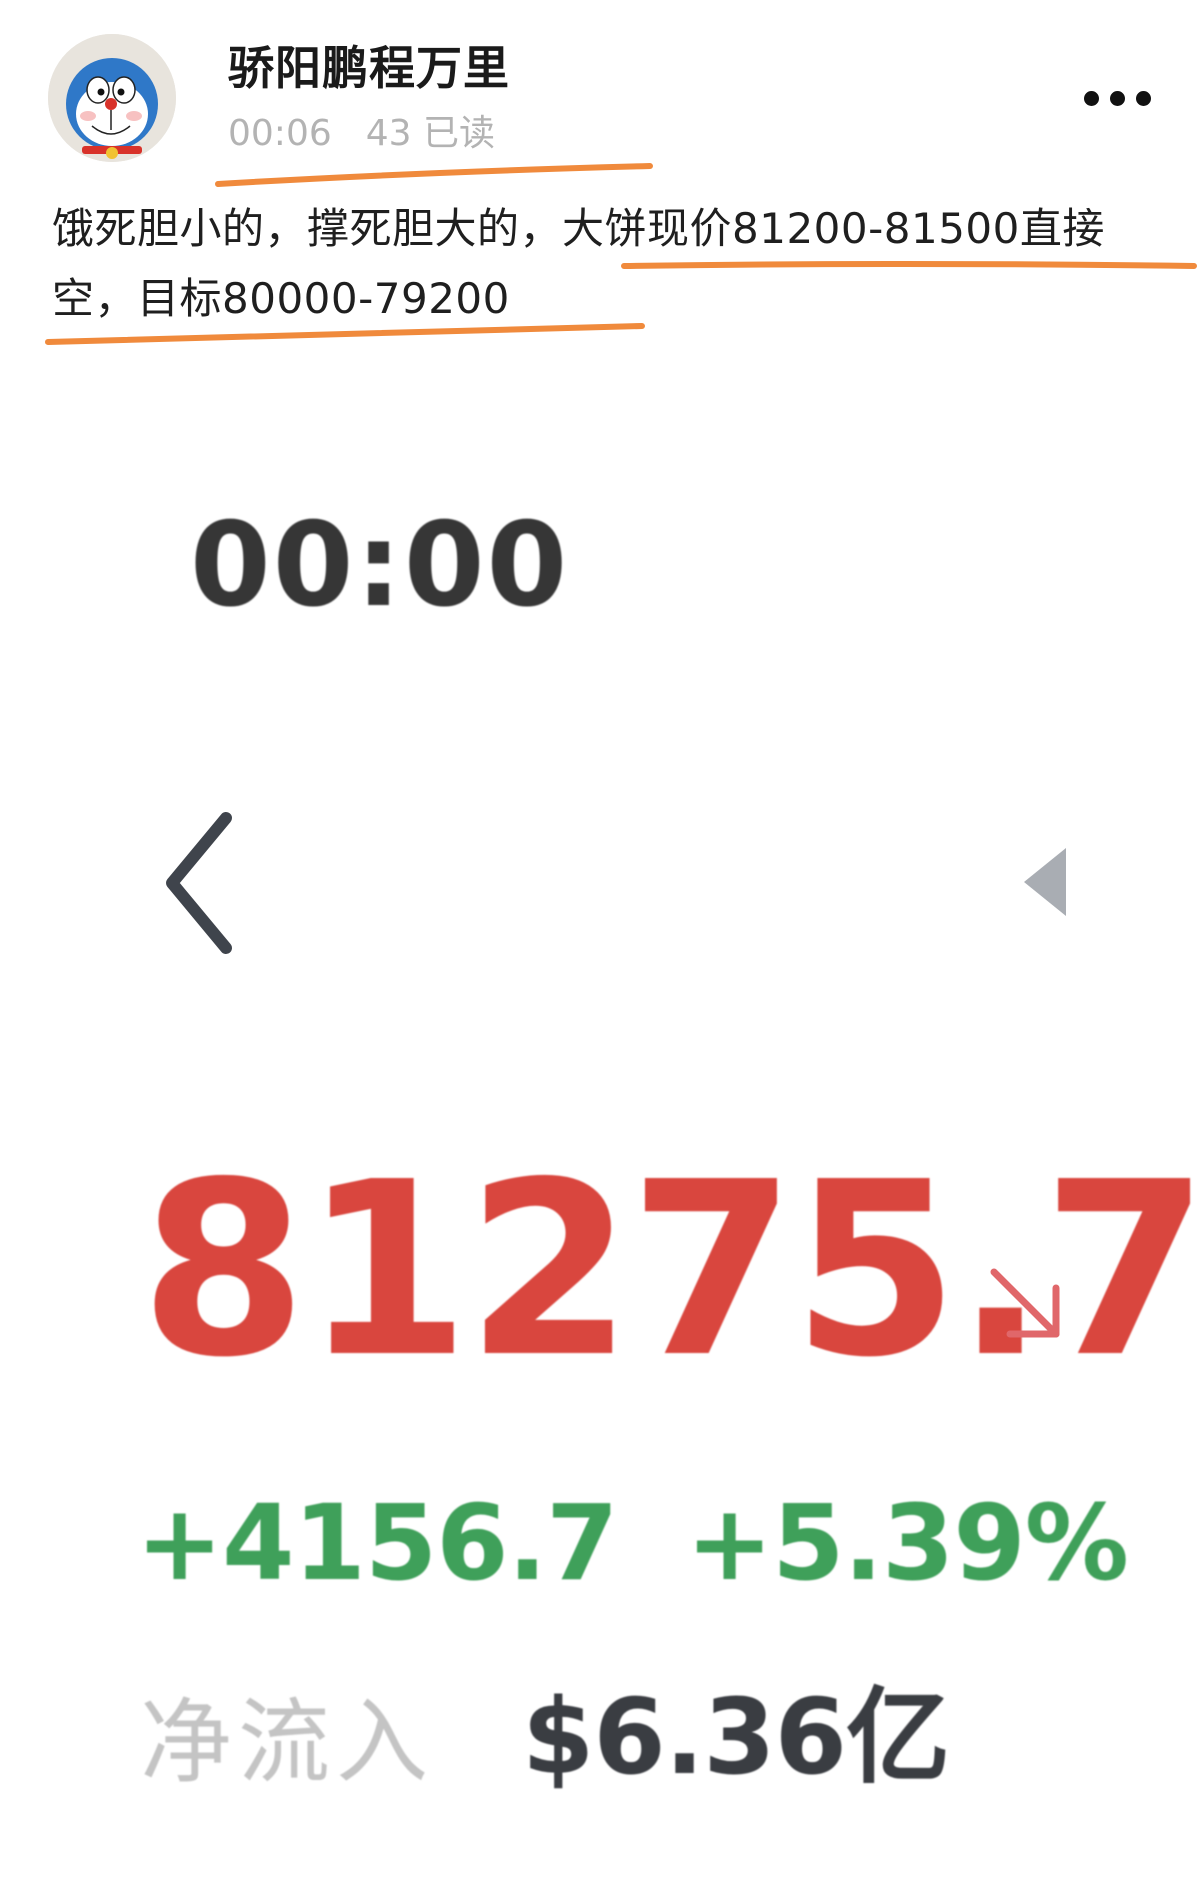  What do you see at coordinates (377, 1543) in the screenshot?
I see `price-change-absolute: +4156.7` at bounding box center [377, 1543].